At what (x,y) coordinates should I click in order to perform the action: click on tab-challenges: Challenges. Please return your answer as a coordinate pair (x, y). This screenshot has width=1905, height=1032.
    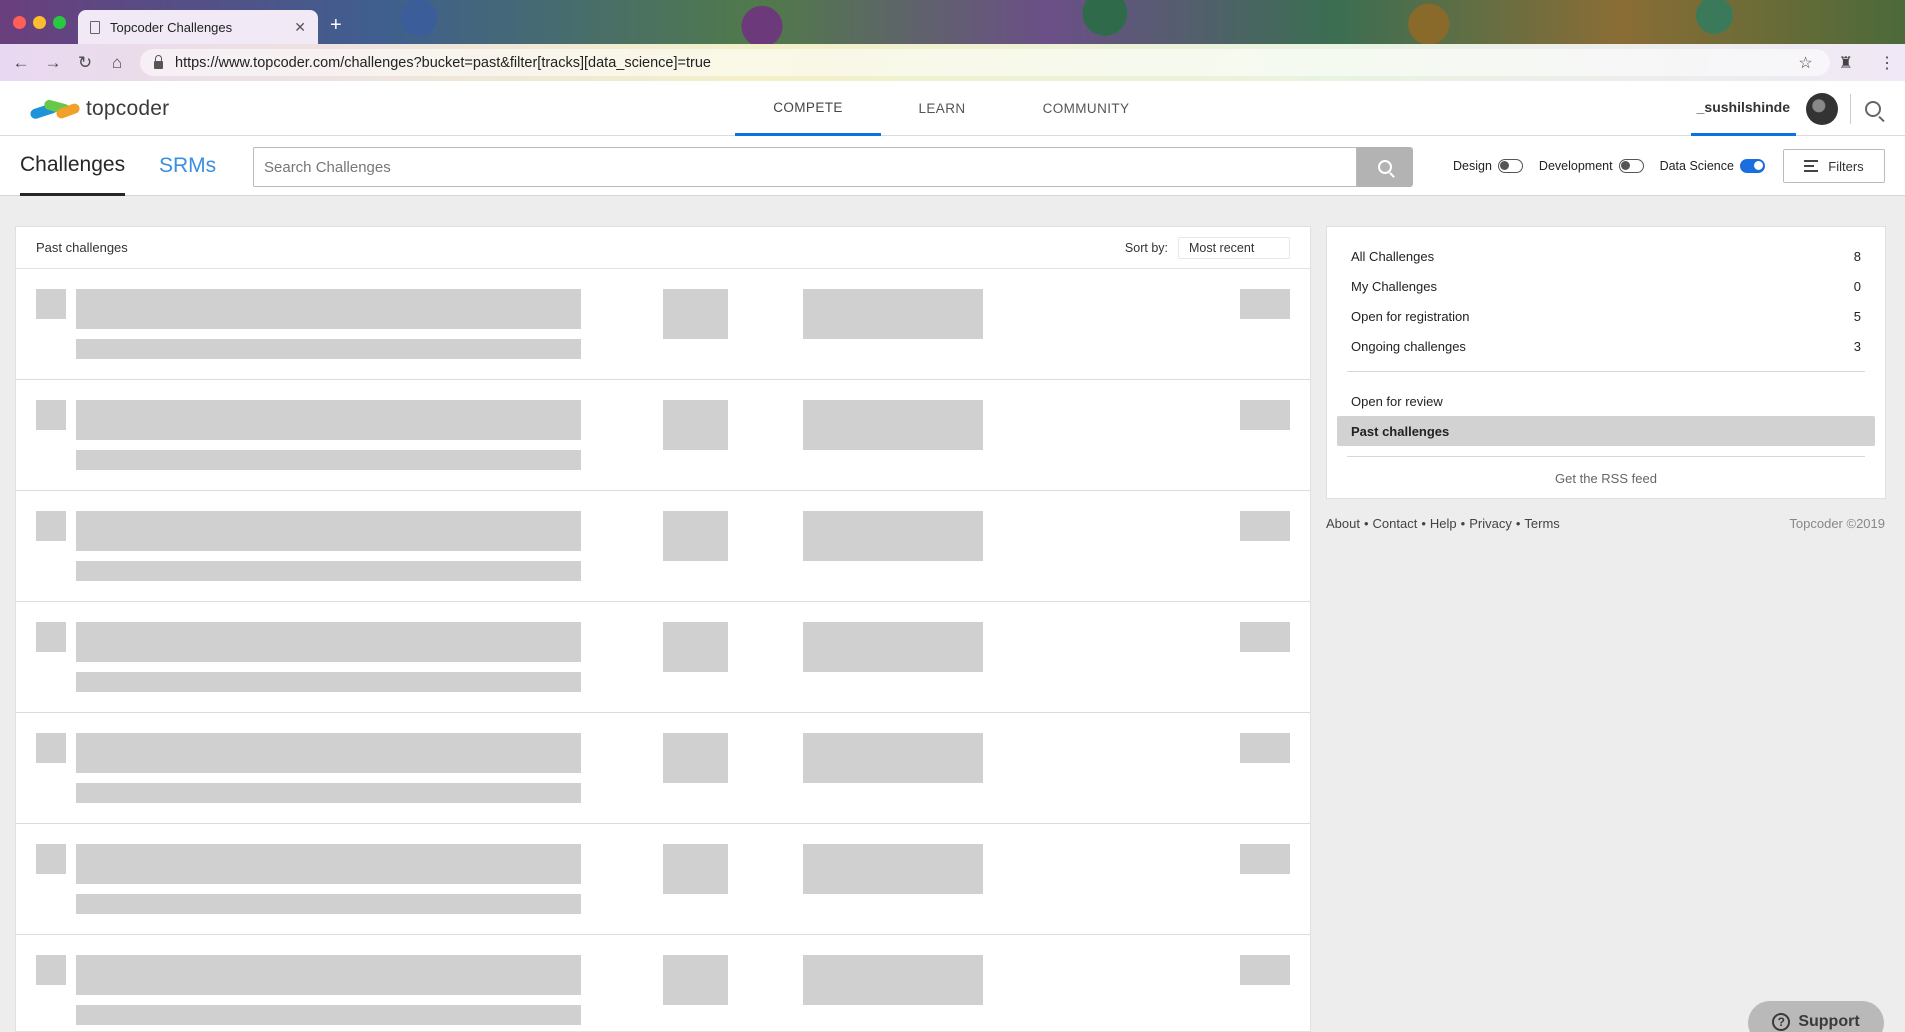
    Looking at the image, I should click on (73, 166).